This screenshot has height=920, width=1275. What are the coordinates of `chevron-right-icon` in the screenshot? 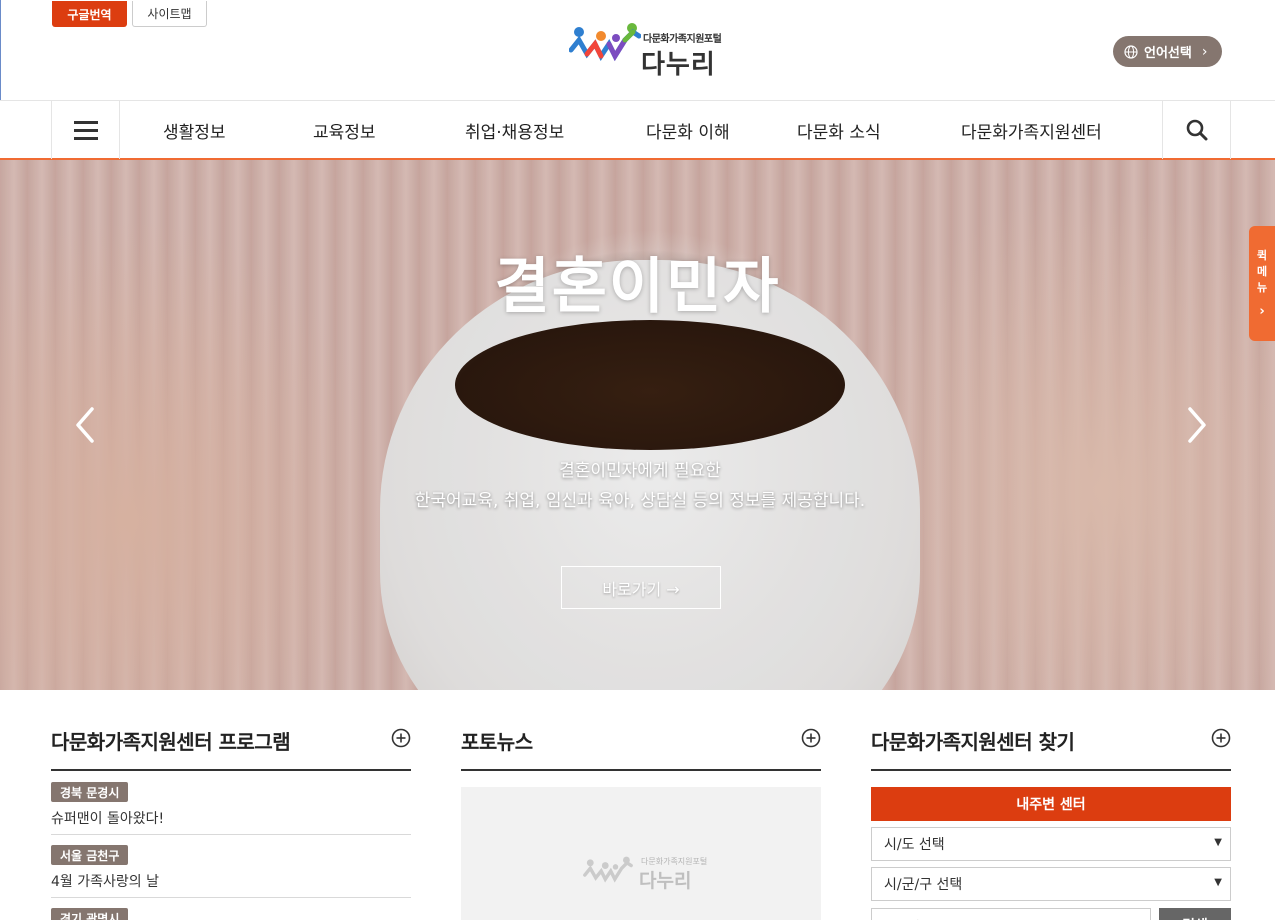 It's located at (1196, 425).